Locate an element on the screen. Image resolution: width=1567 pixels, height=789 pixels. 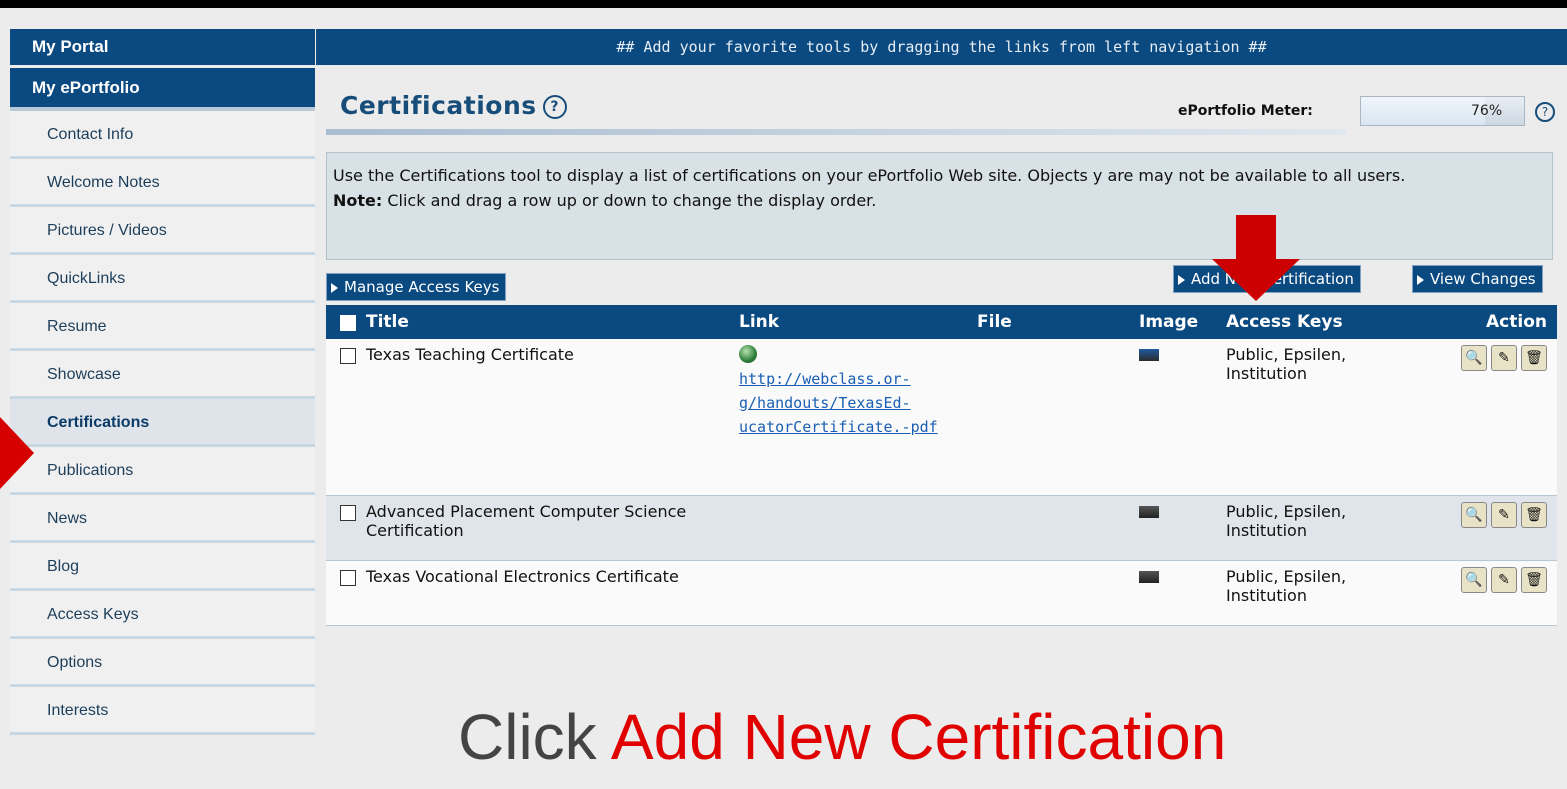
sidebar-my-eportfolio: My ePortfolio is located at coordinates (162, 89).